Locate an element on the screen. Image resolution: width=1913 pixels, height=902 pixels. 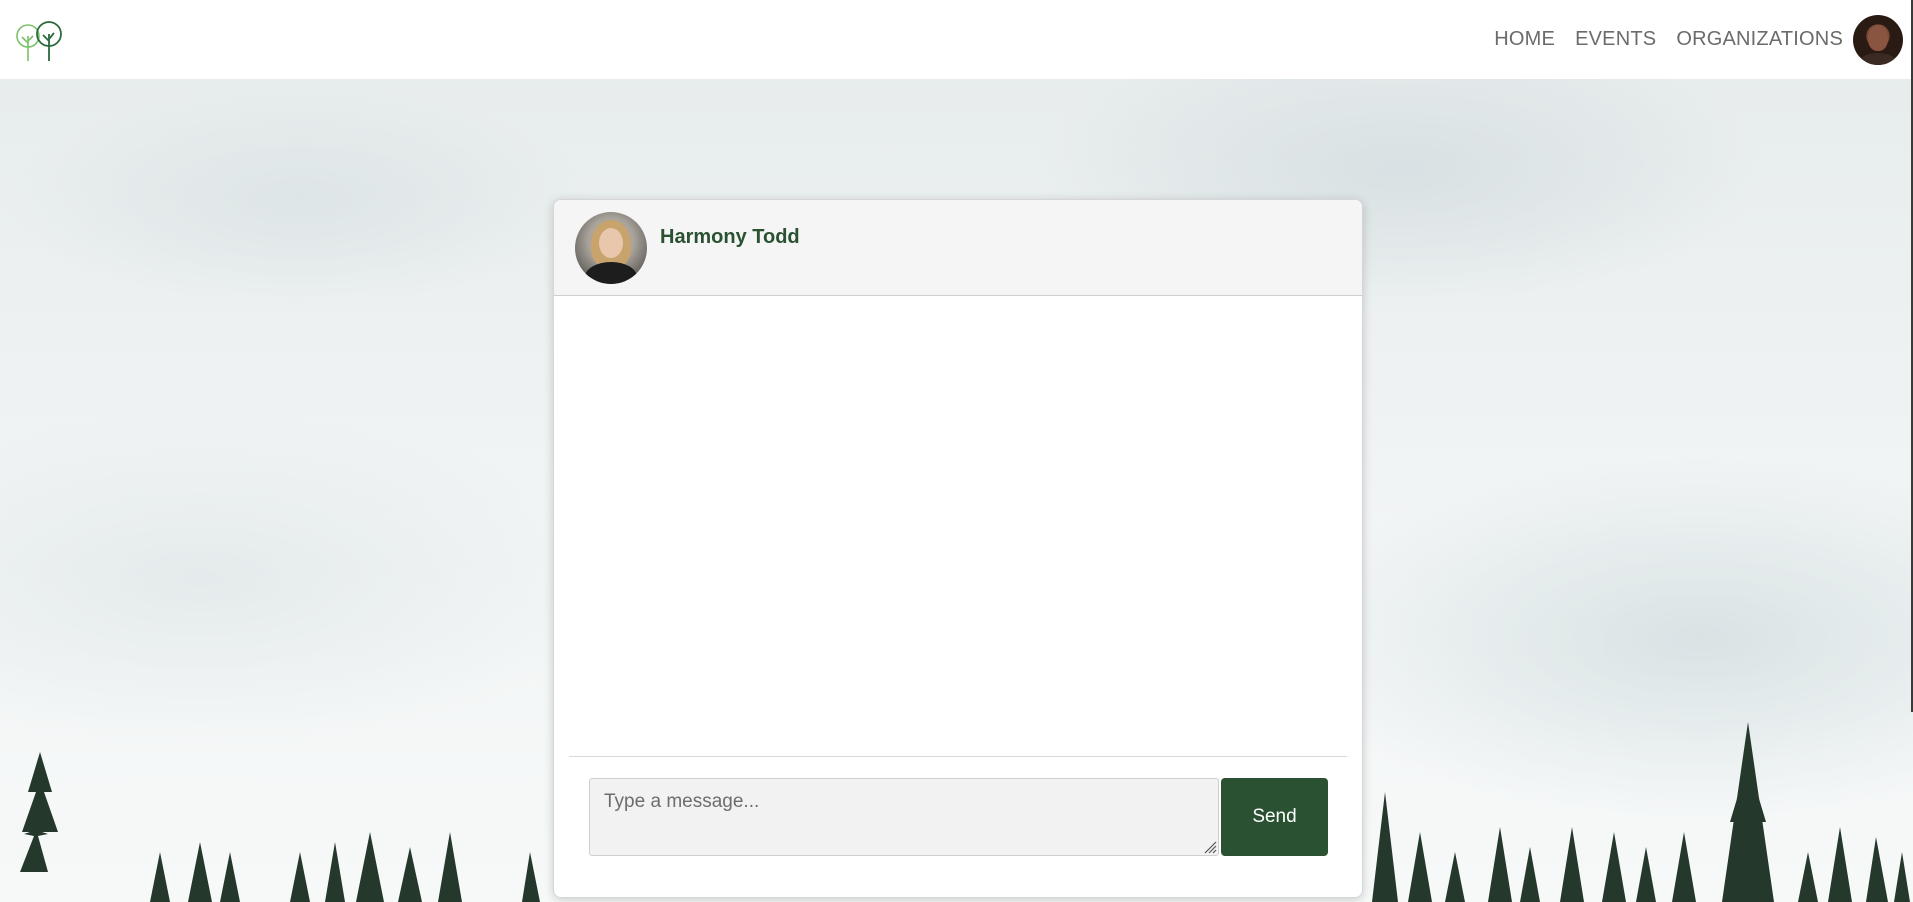
avatar-shoulders is located at coordinates (1878, 58).